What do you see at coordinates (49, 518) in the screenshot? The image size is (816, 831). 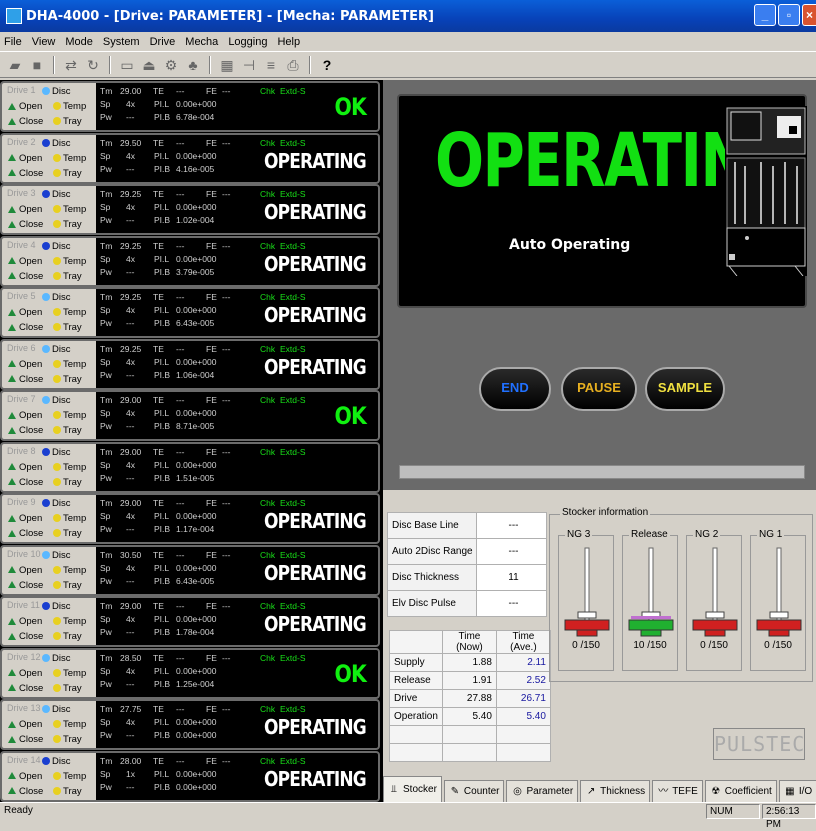 I see `drive-controls: Drive 9 Disc Open Temp Close Tray` at bounding box center [49, 518].